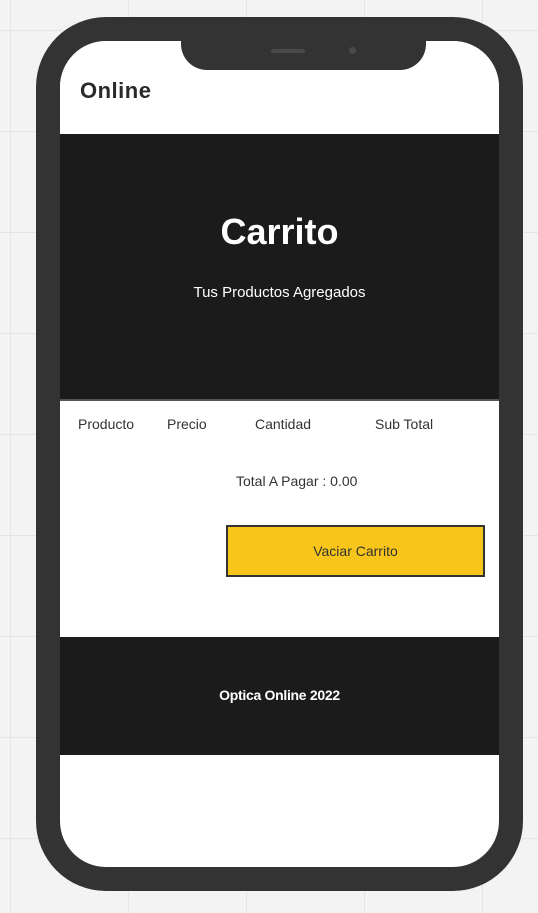 This screenshot has height=913, width=538. I want to click on column-header-precio: Precio, so click(187, 424).